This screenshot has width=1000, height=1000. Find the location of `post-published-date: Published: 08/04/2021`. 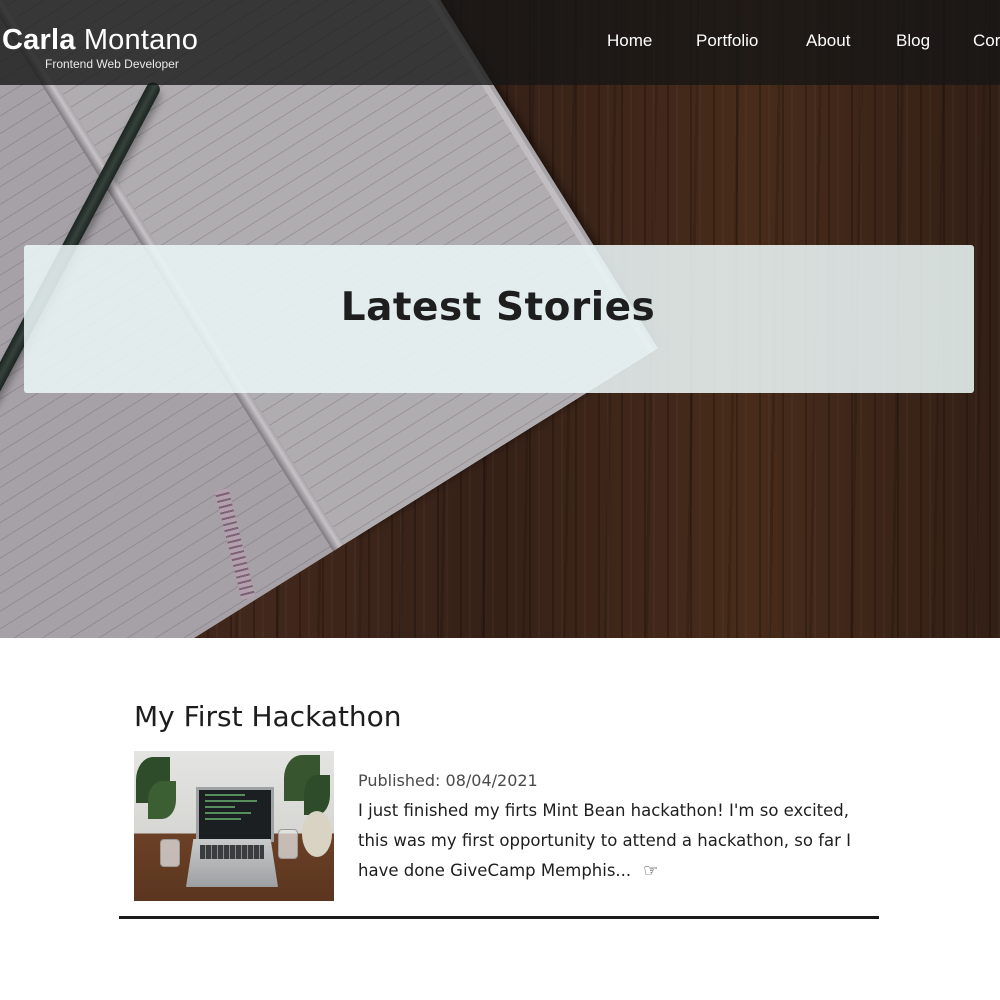

post-published-date: Published: 08/04/2021 is located at coordinates (448, 780).